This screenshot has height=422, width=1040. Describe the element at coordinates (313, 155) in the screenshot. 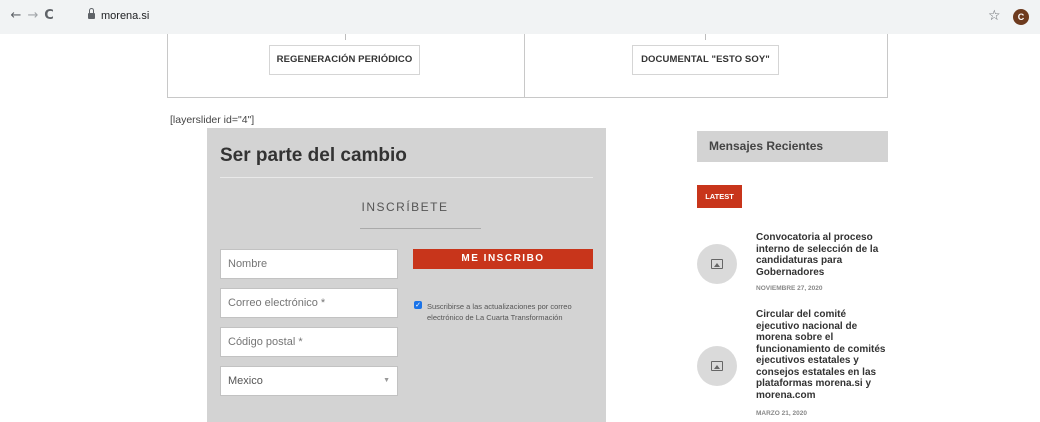

I see `panel-title: Ser parte del cambio` at that location.